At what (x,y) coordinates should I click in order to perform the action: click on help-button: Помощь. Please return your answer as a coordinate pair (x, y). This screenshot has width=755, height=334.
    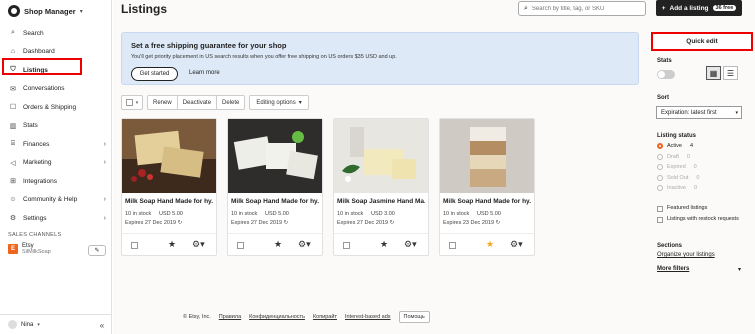
    Looking at the image, I should click on (414, 317).